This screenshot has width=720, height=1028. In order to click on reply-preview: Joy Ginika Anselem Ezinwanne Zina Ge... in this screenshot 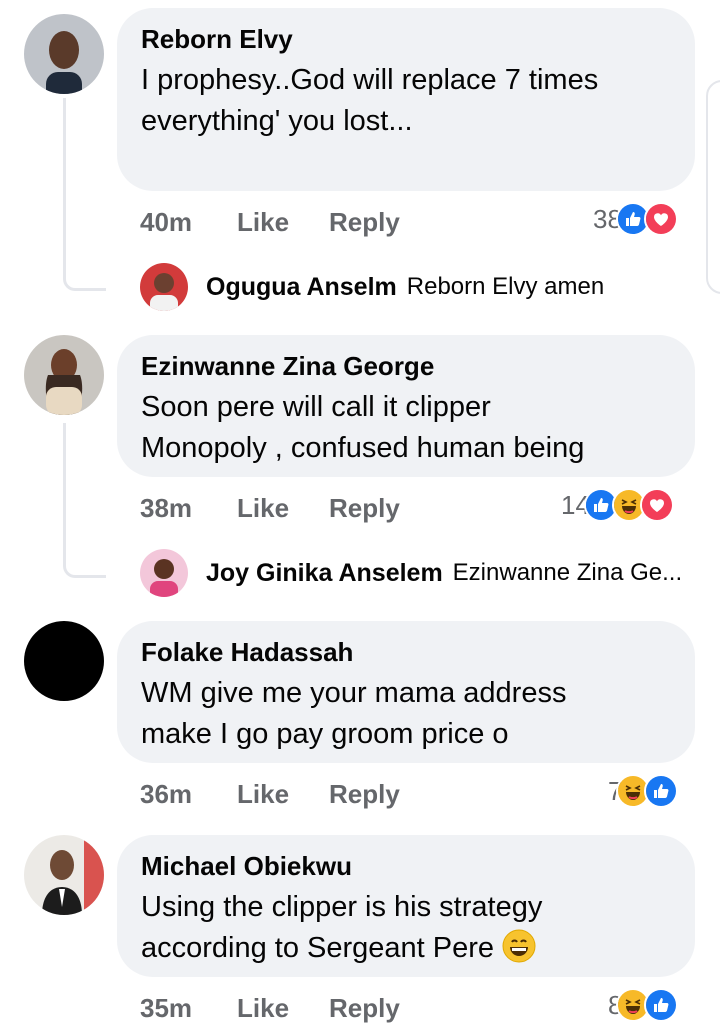, I will do `click(411, 573)`.